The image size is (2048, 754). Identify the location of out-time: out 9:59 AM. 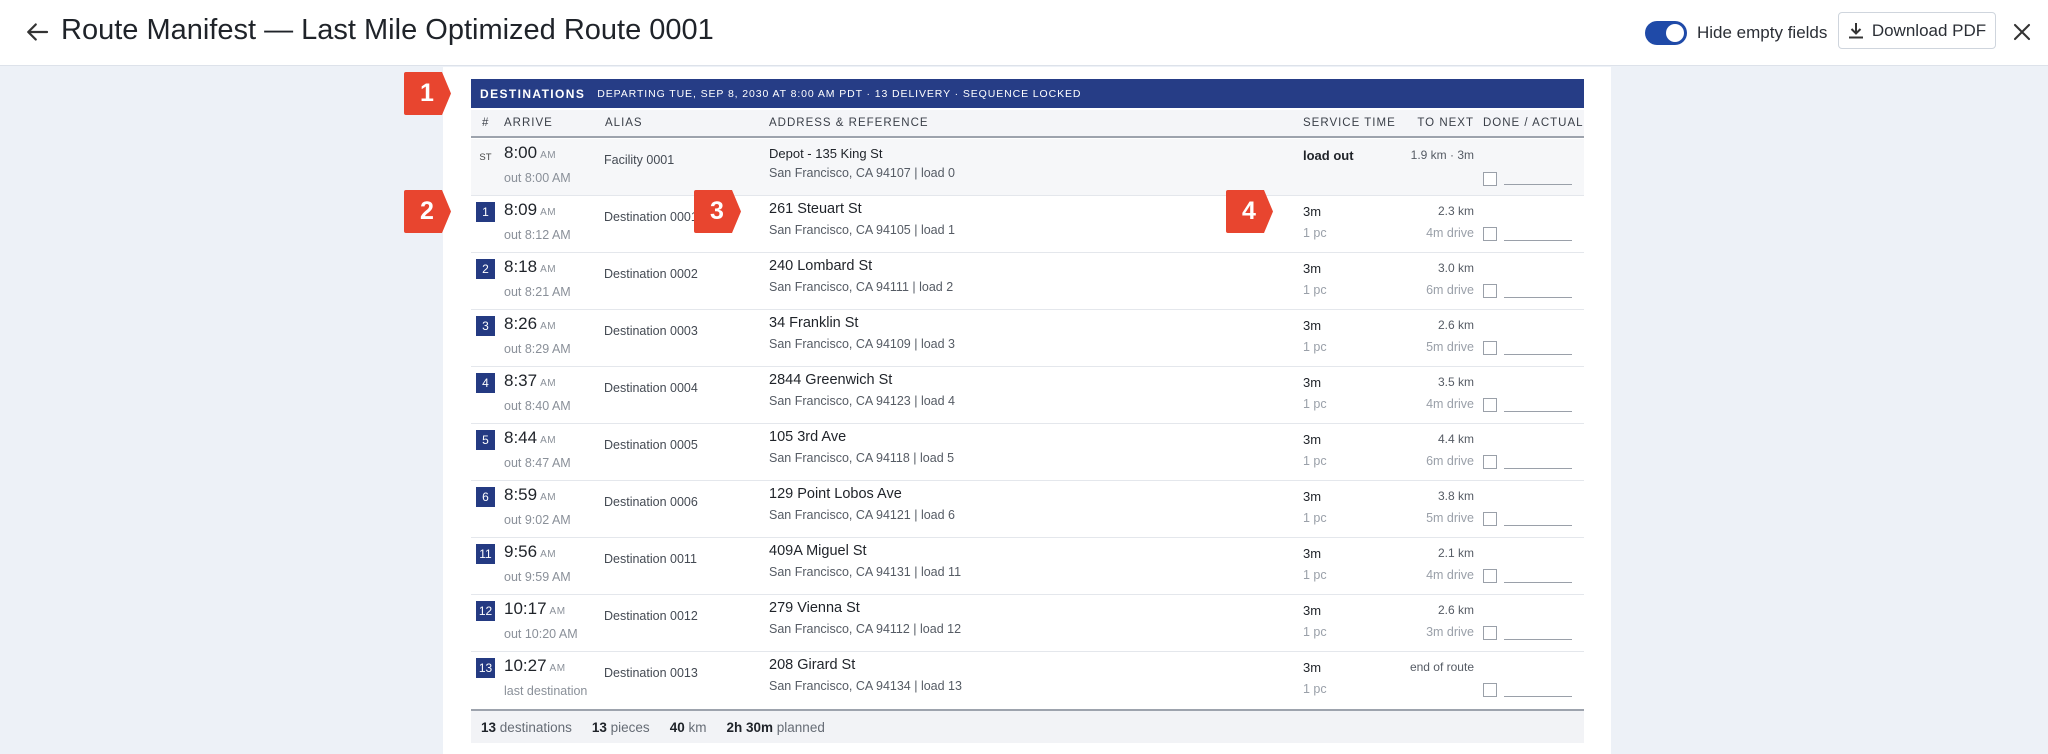
(537, 577).